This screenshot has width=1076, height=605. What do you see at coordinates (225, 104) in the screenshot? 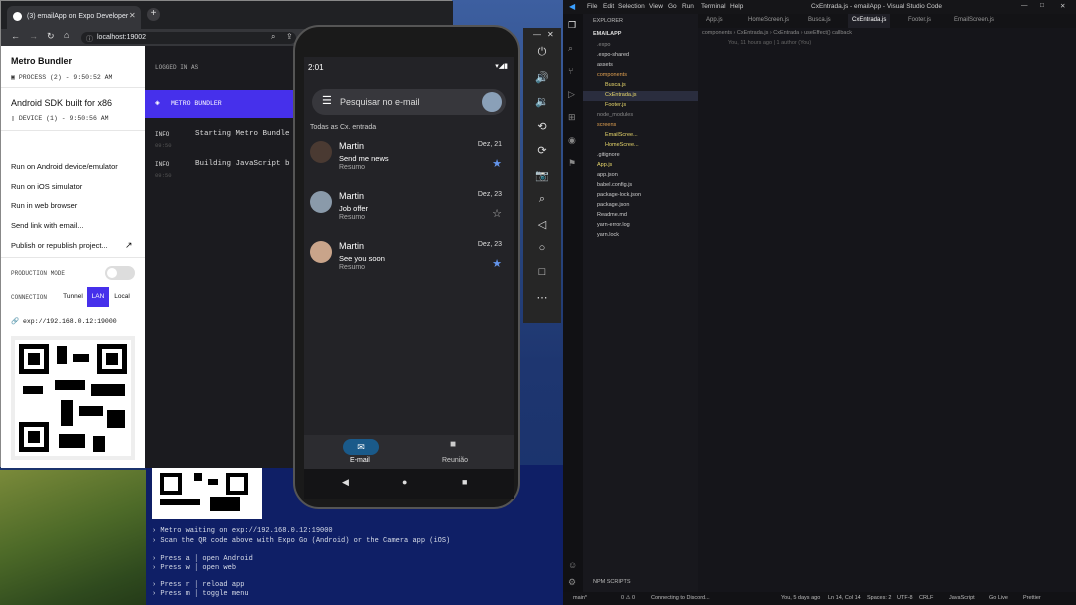
I see `metro-bundler-header: METRO BUNDLER` at bounding box center [225, 104].